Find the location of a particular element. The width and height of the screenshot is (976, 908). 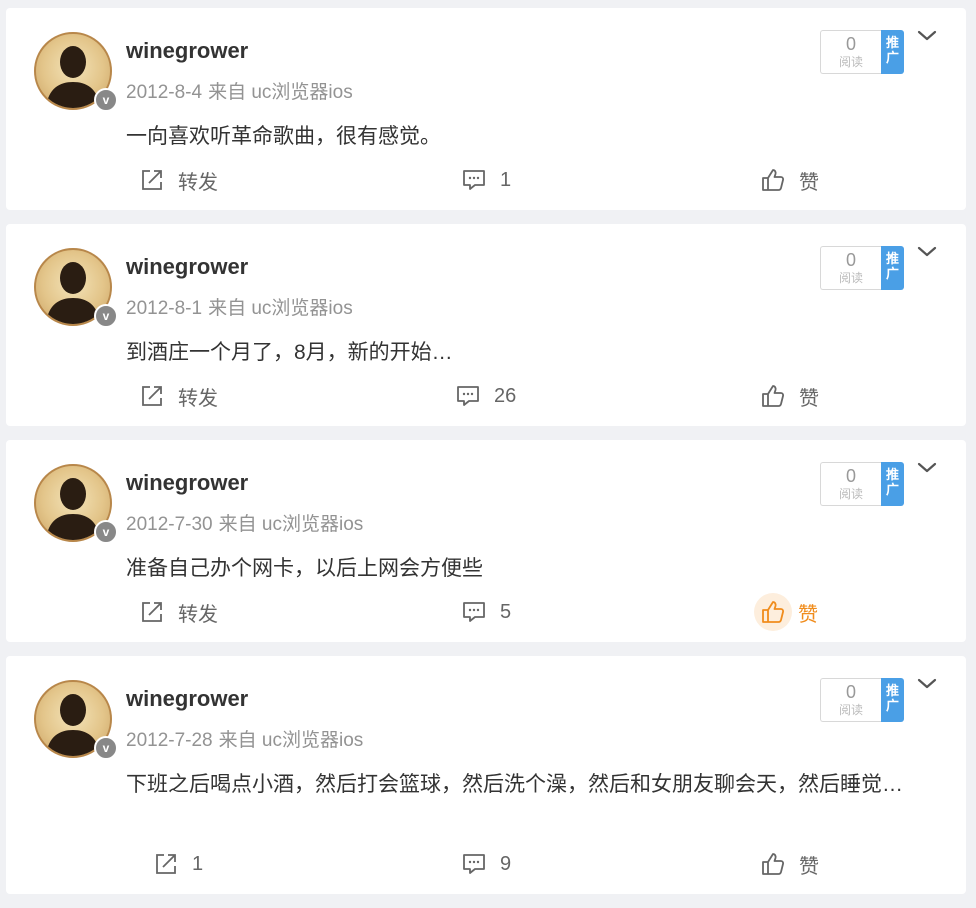

comment-count: 9 is located at coordinates (506, 863).